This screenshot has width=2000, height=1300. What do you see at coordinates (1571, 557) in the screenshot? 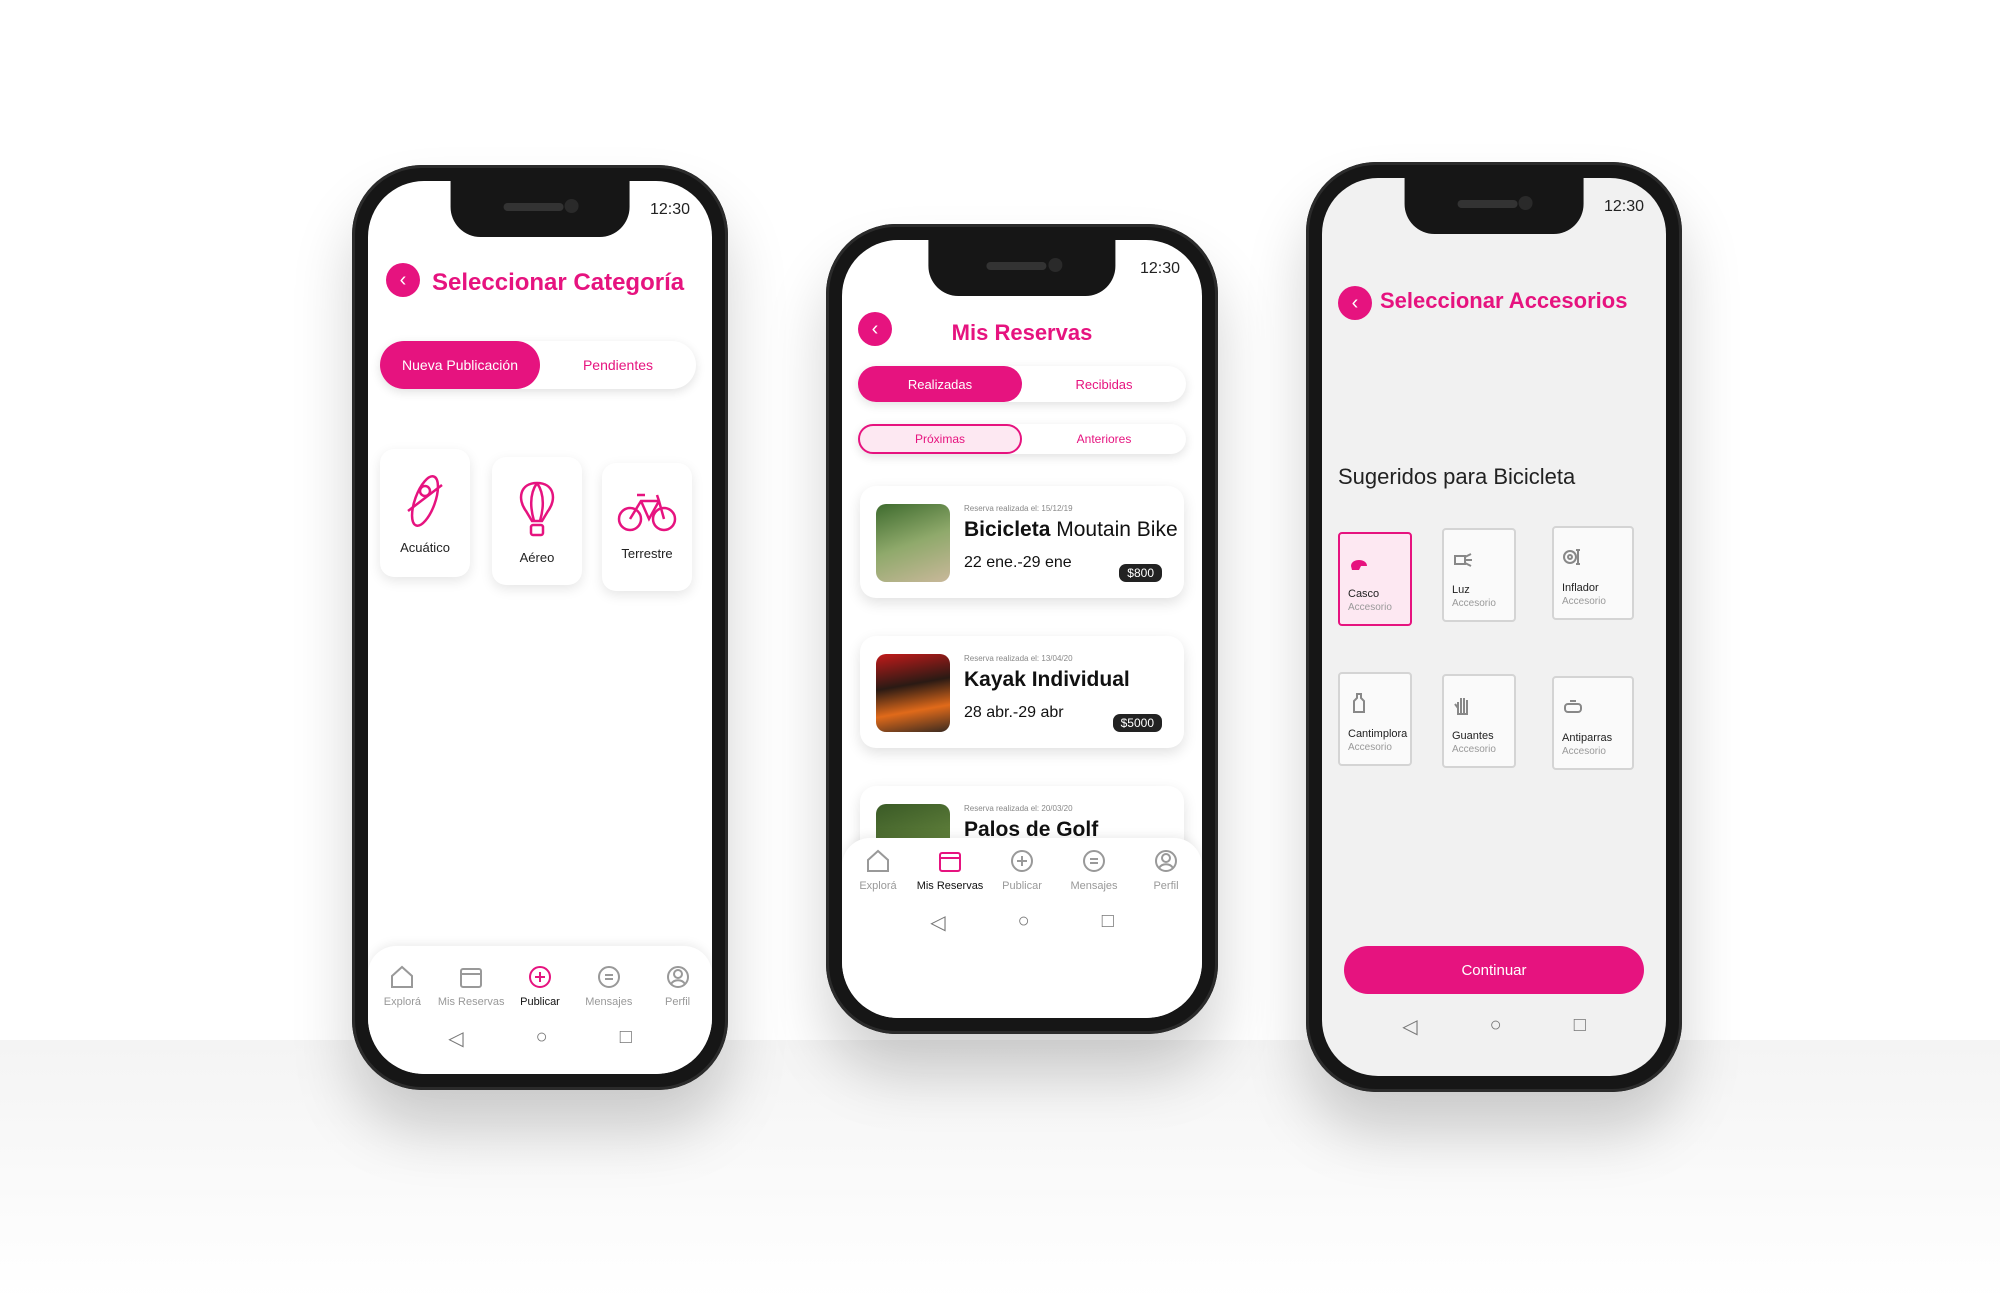
I see `pump-icon` at bounding box center [1571, 557].